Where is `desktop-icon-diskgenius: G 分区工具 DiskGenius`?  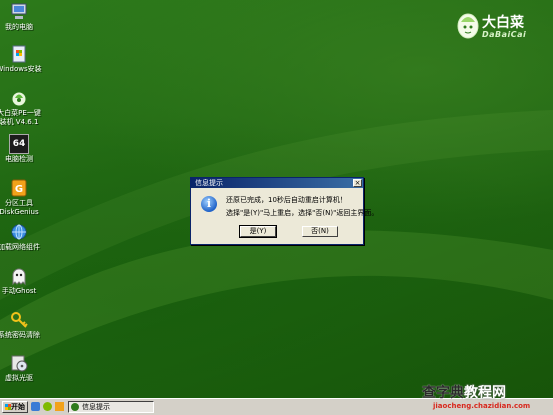
desktop-icon-diskgenius: G 分区工具 DiskGenius is located at coordinates (21, 197).